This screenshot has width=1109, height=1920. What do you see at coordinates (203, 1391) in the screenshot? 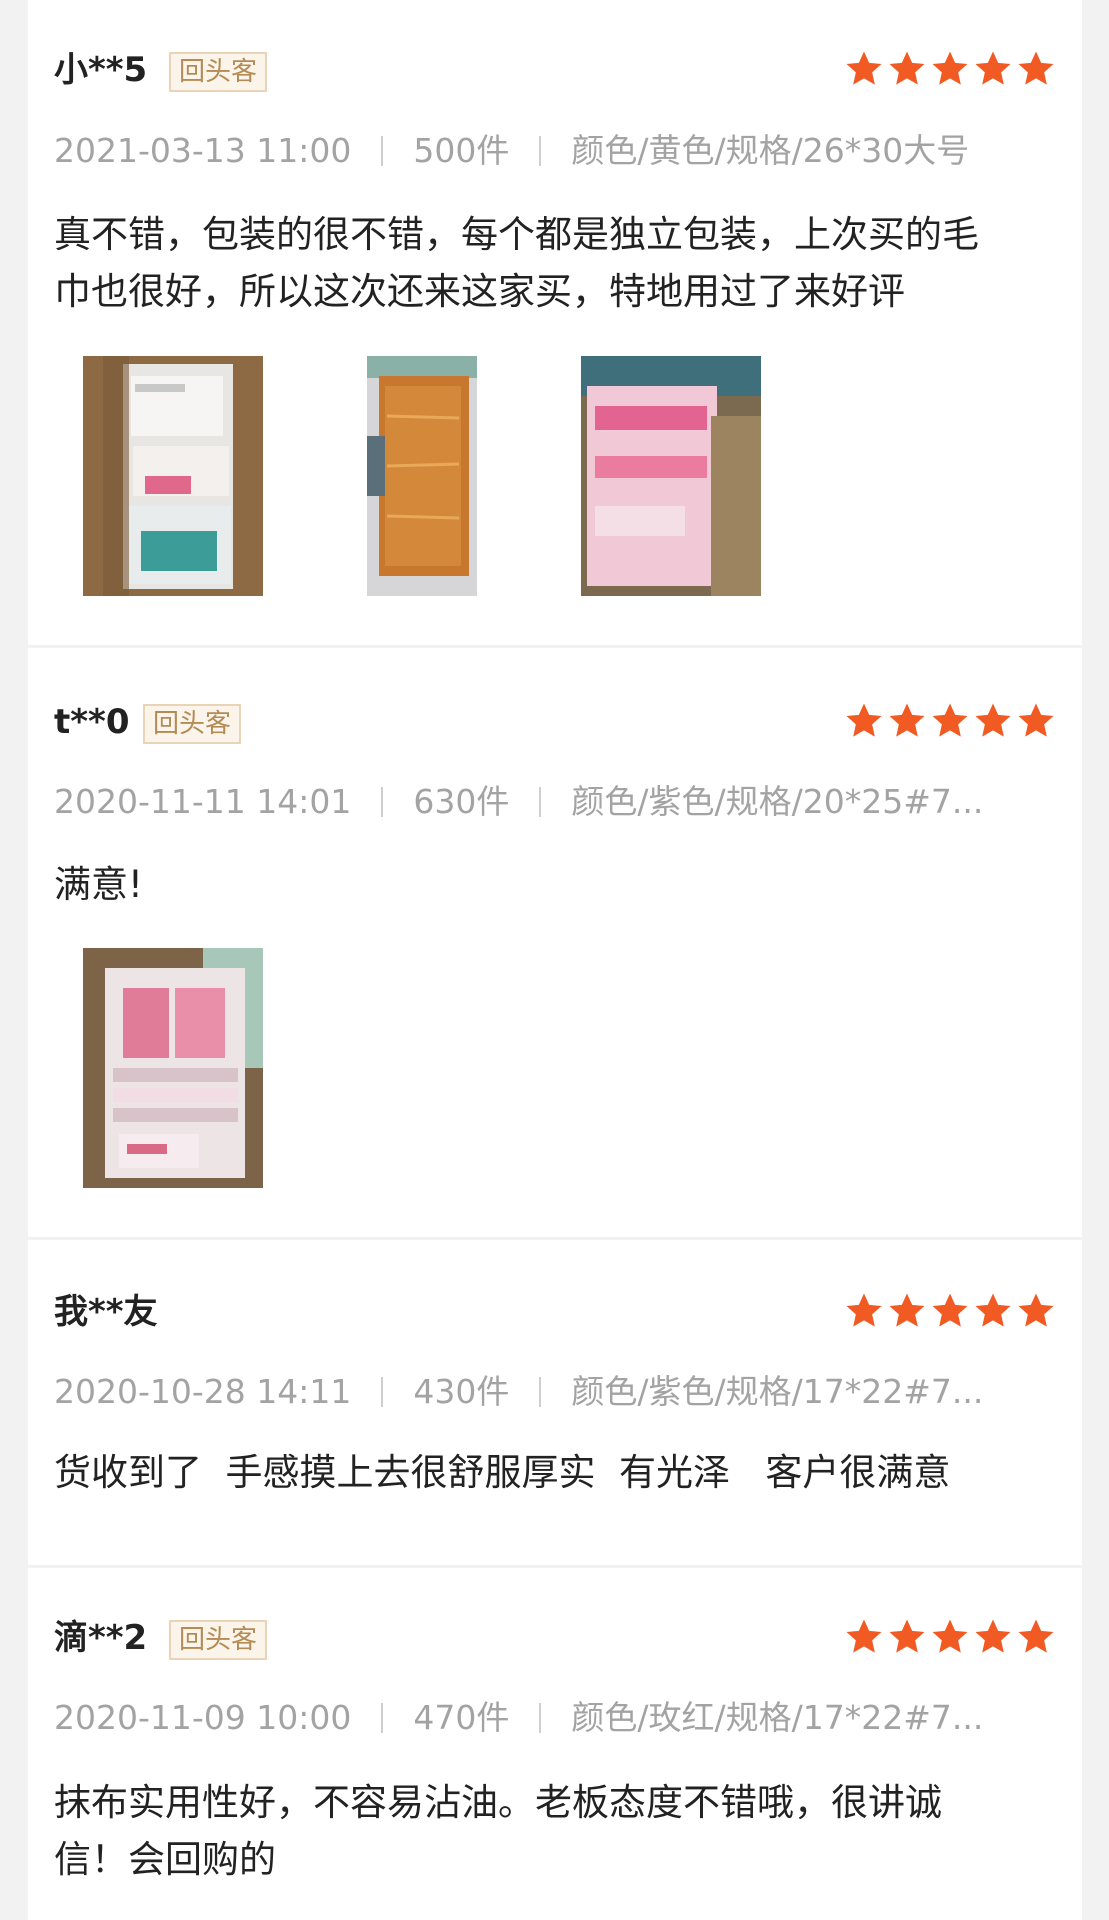
I see `review-date: 2020-10-28 14:11` at bounding box center [203, 1391].